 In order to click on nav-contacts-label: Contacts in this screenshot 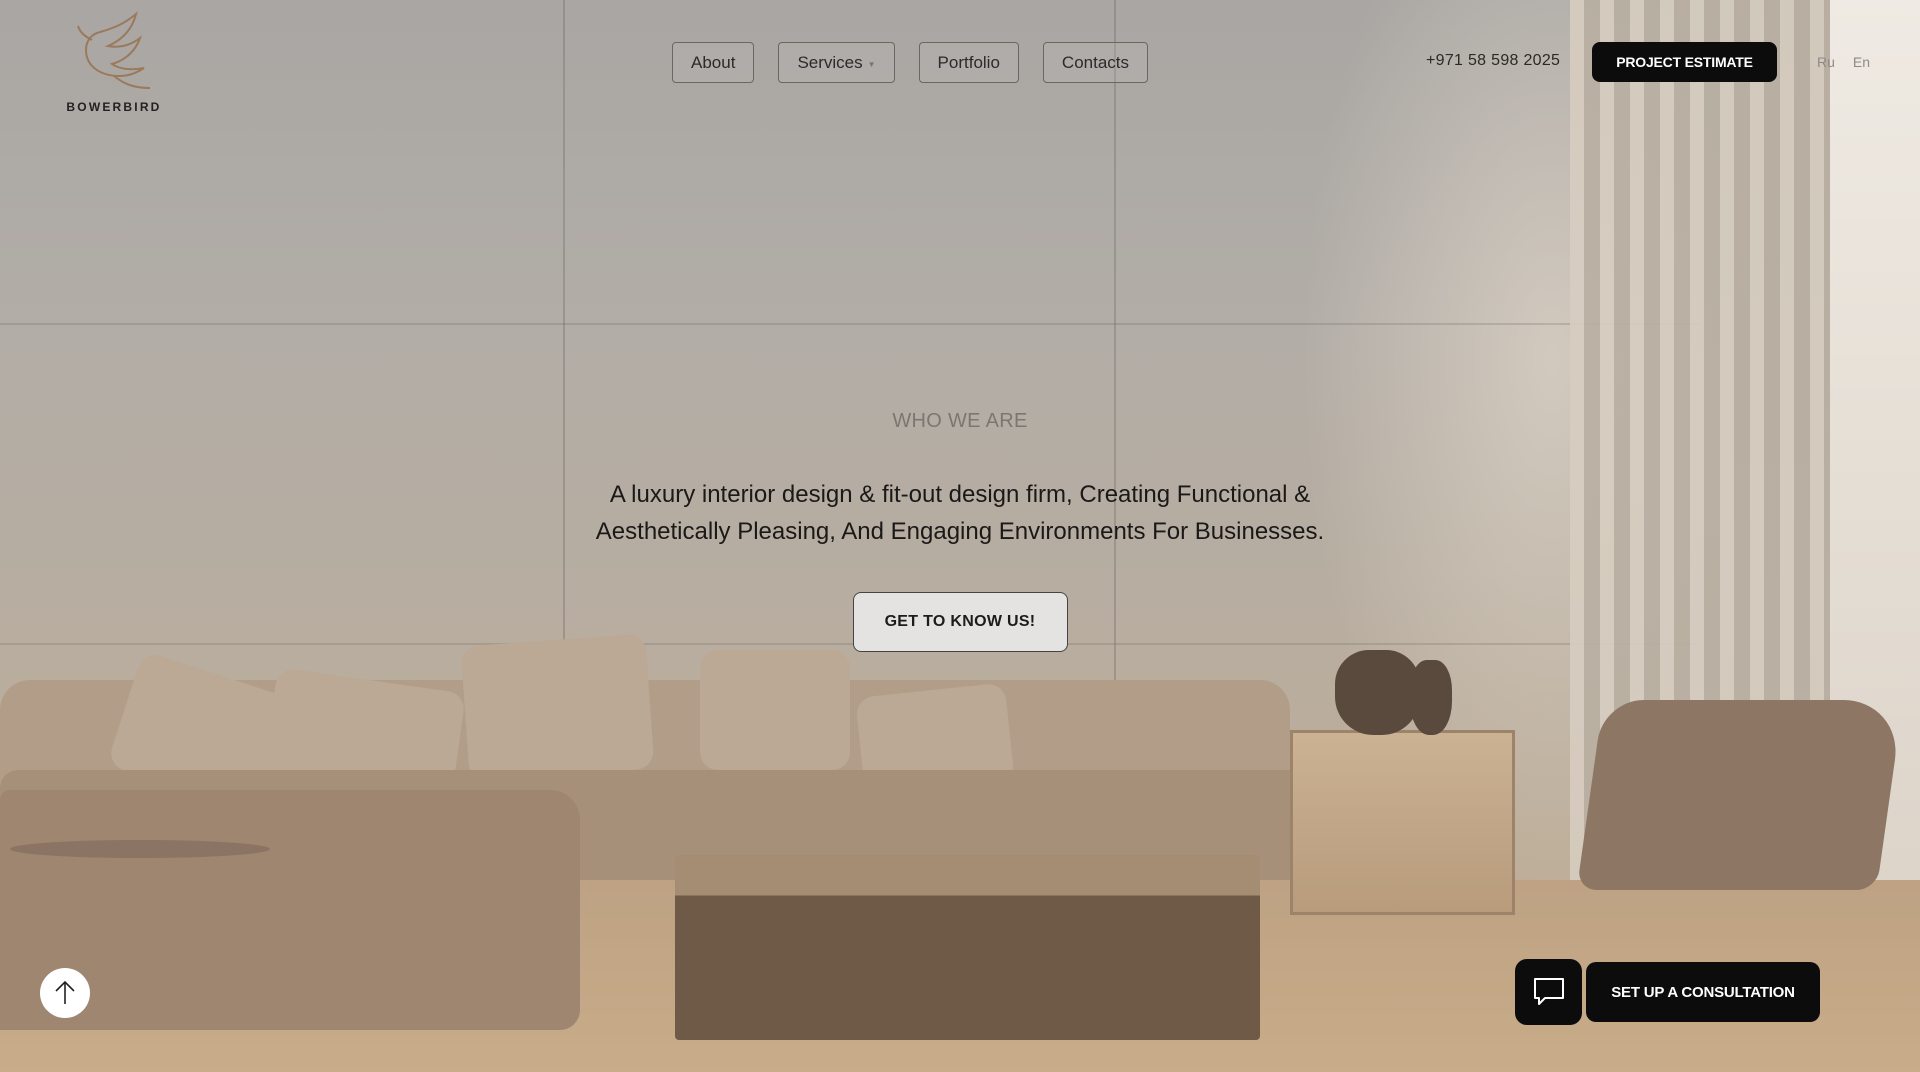, I will do `click(1095, 62)`.